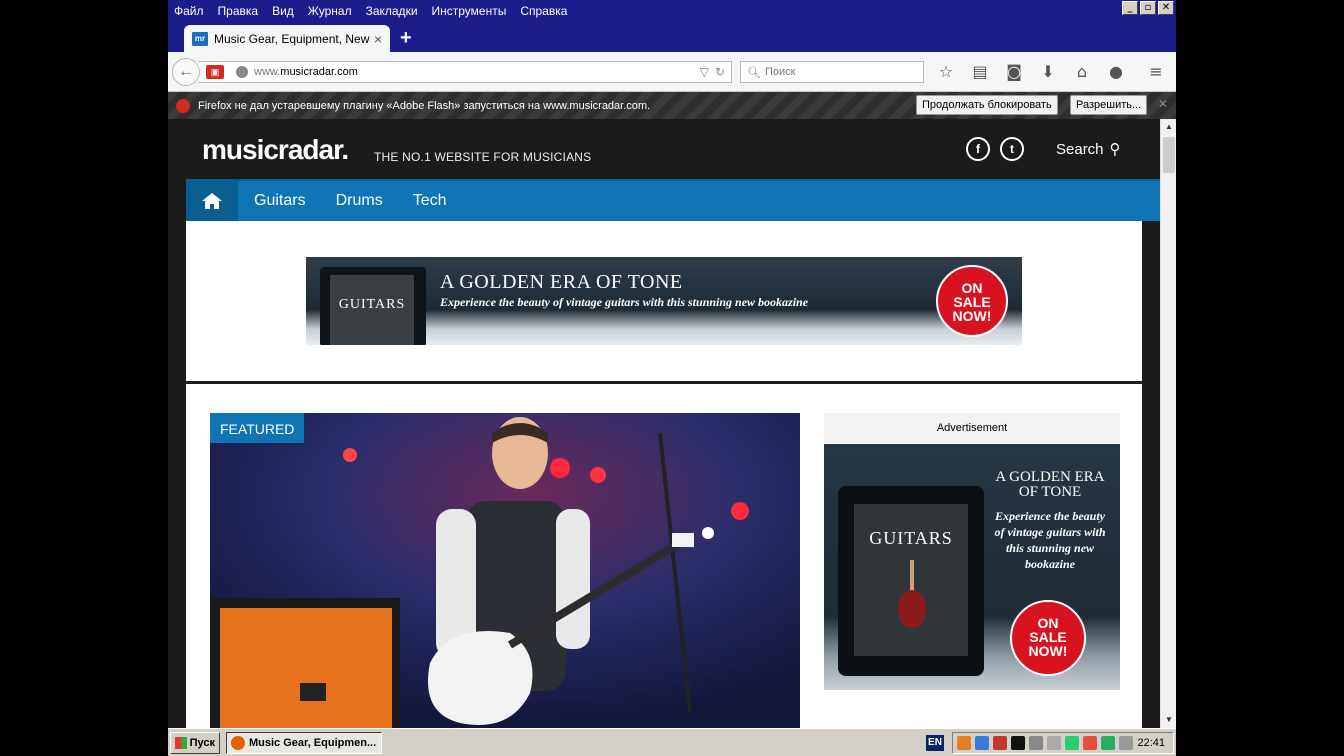 Image resolution: width=1344 pixels, height=756 pixels. What do you see at coordinates (330, 11) in the screenshot?
I see `menu-history: Журнал` at bounding box center [330, 11].